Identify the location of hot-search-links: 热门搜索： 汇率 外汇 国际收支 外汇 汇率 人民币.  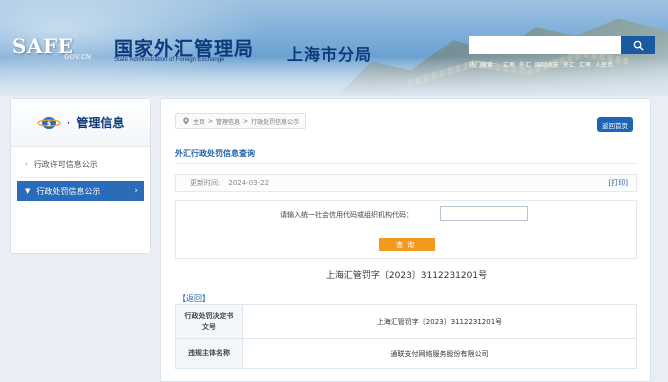
(541, 64).